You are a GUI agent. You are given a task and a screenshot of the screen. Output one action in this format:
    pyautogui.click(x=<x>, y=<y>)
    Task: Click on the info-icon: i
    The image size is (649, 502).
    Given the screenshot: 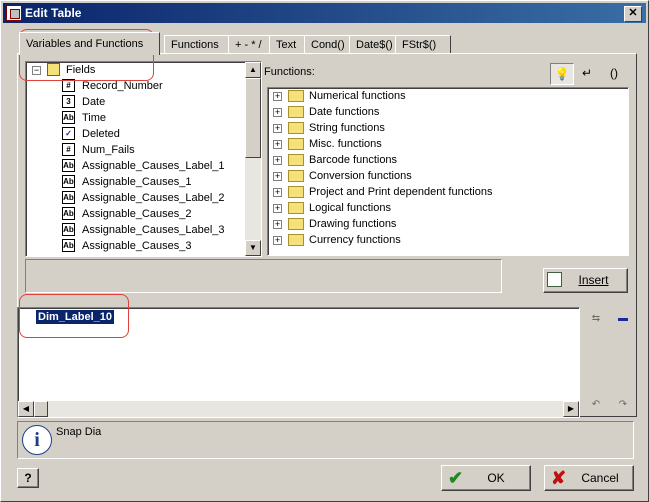 What is the action you would take?
    pyautogui.click(x=37, y=440)
    